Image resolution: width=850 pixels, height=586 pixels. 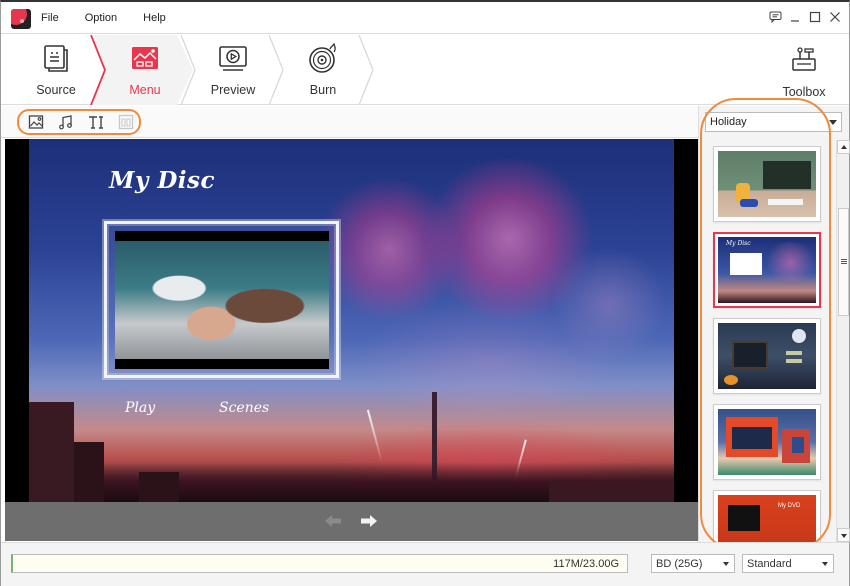 I want to click on quality-value: Standard, so click(x=769, y=564).